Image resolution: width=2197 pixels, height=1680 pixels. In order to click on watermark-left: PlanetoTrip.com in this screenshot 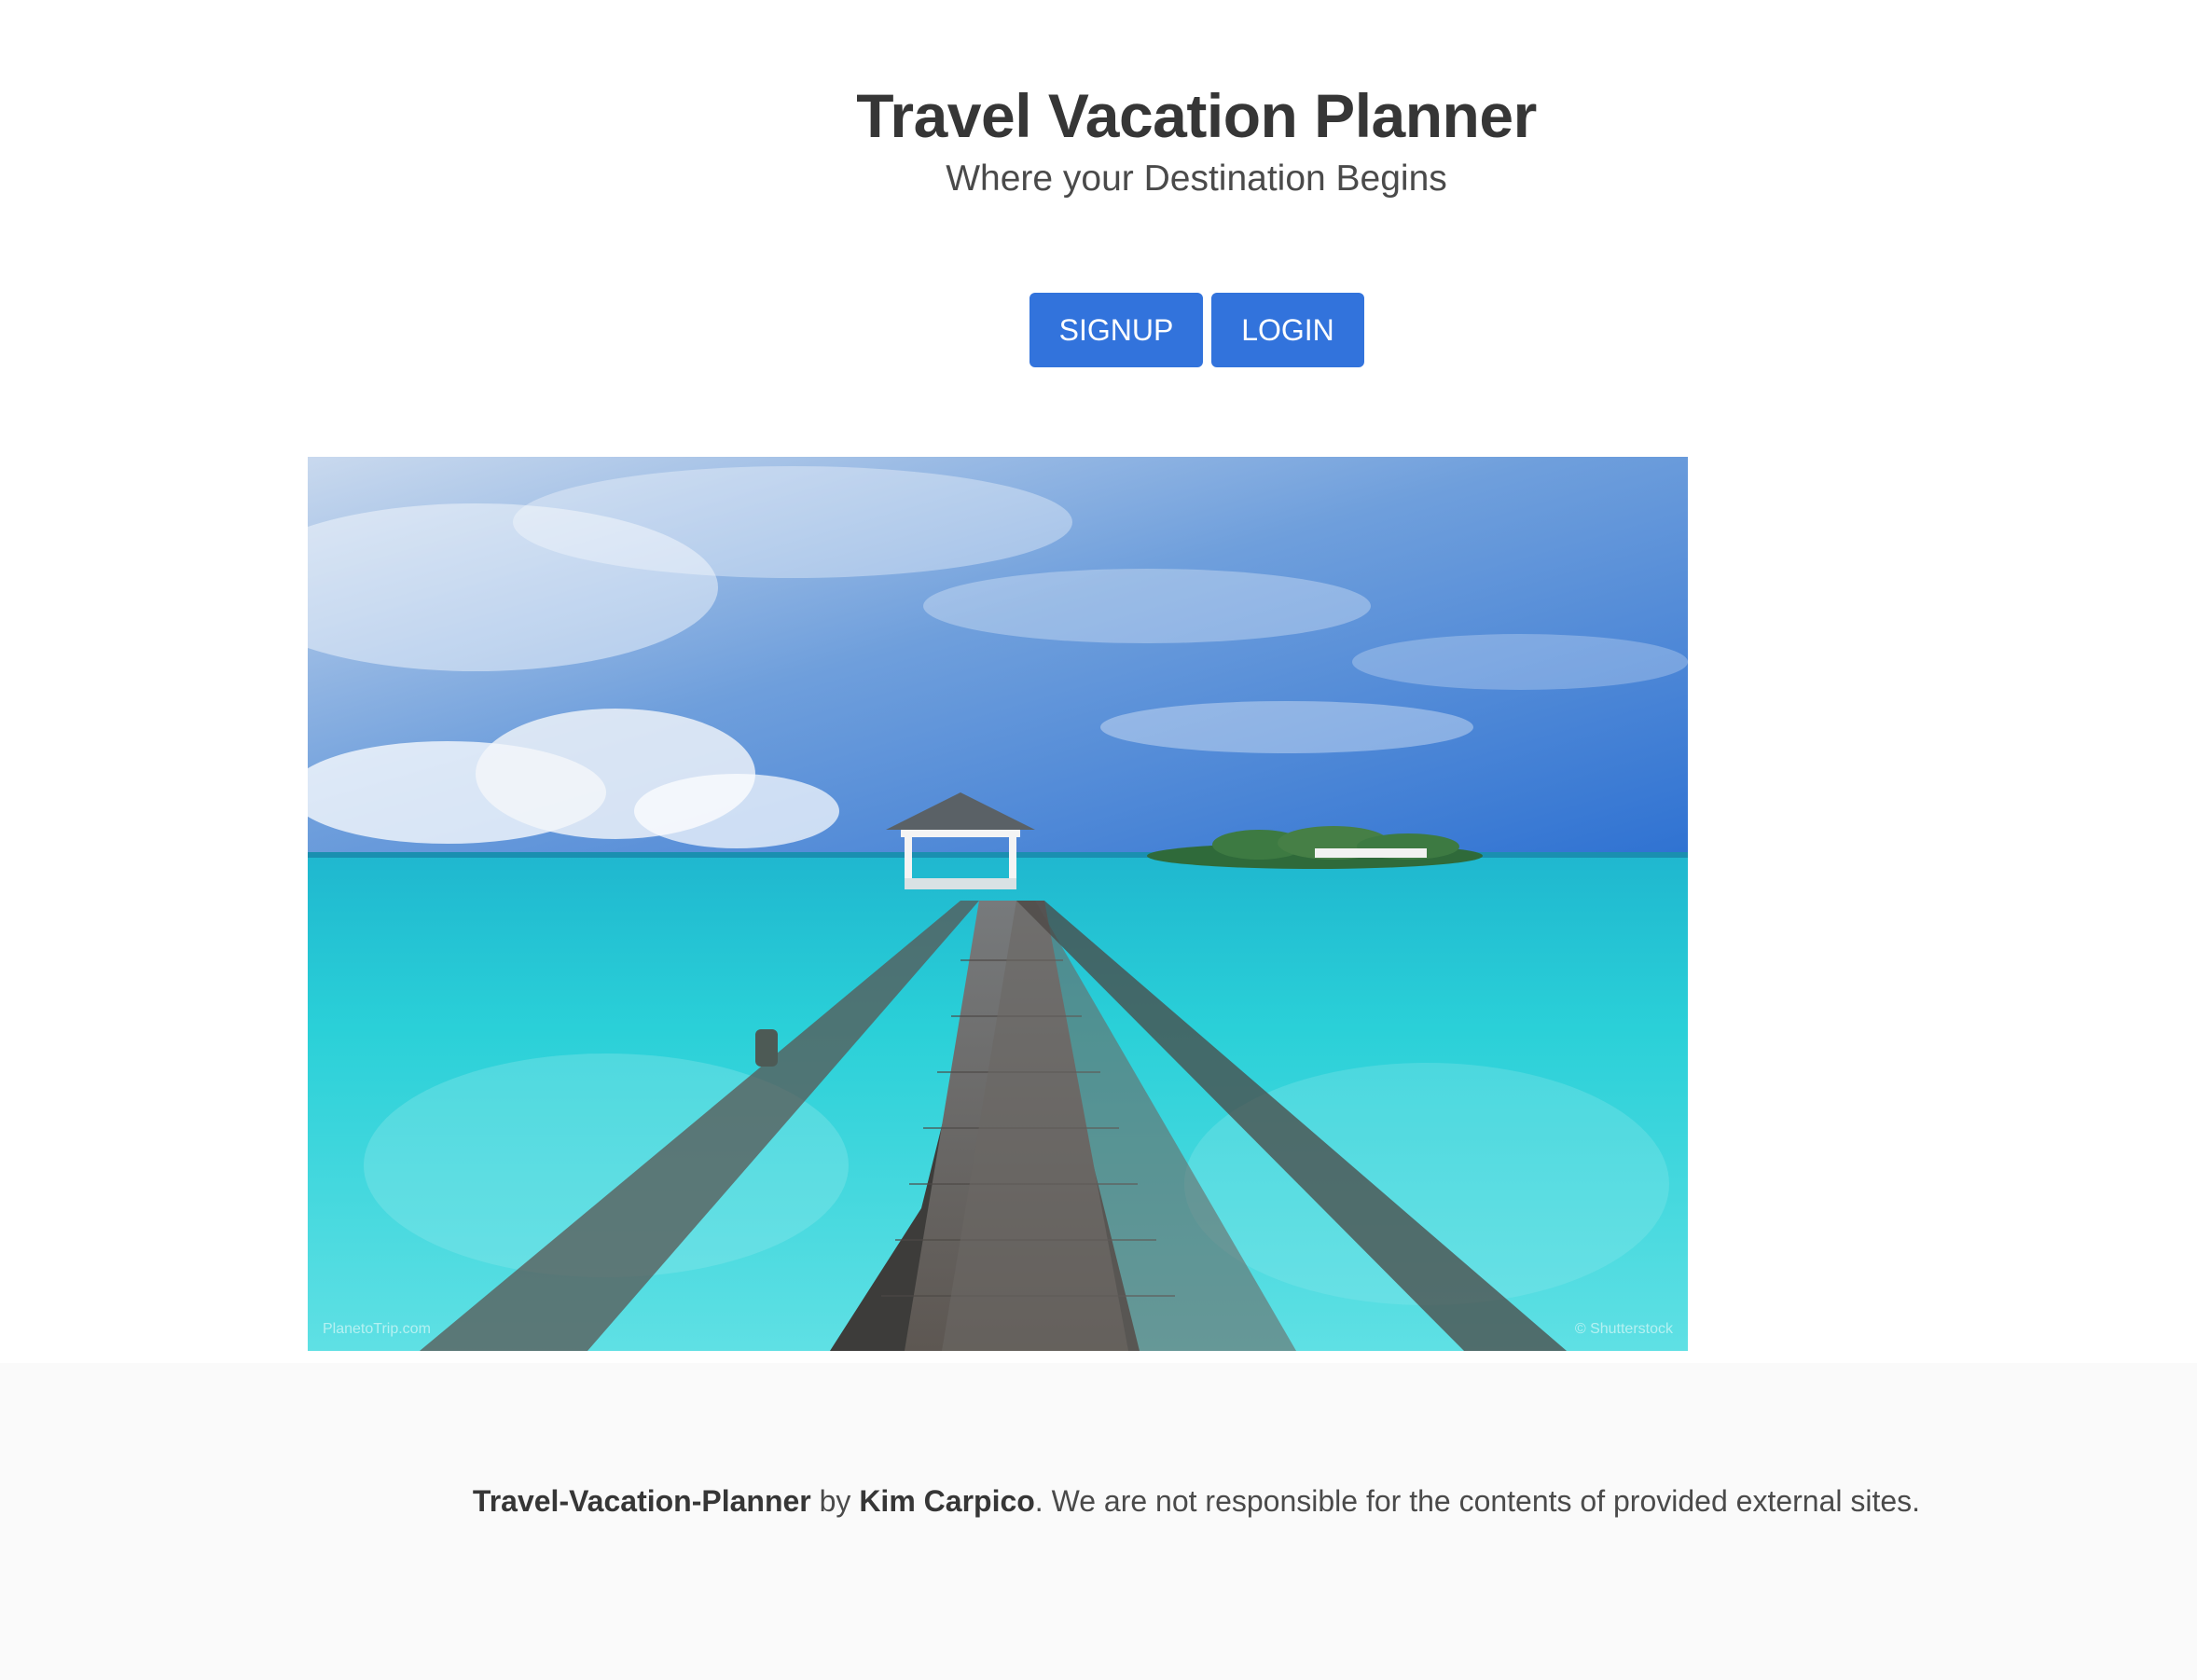, I will do `click(377, 1329)`.